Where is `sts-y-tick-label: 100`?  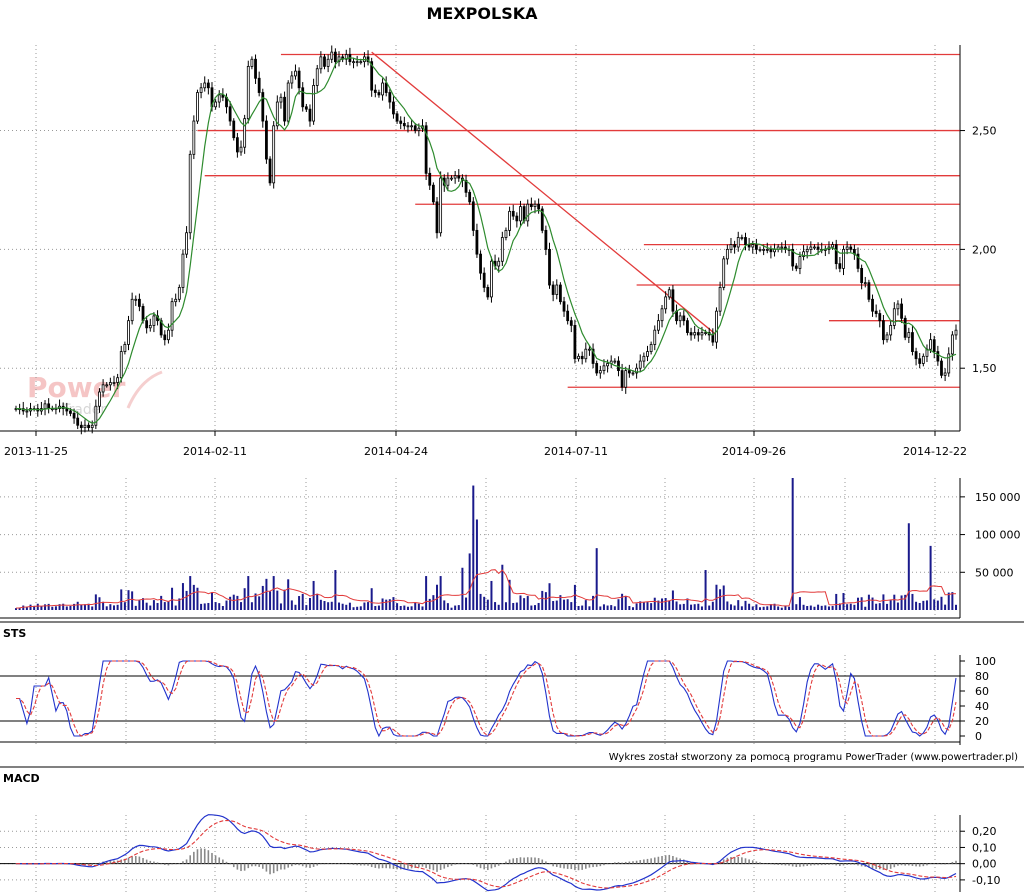 sts-y-tick-label: 100 is located at coordinates (985, 661).